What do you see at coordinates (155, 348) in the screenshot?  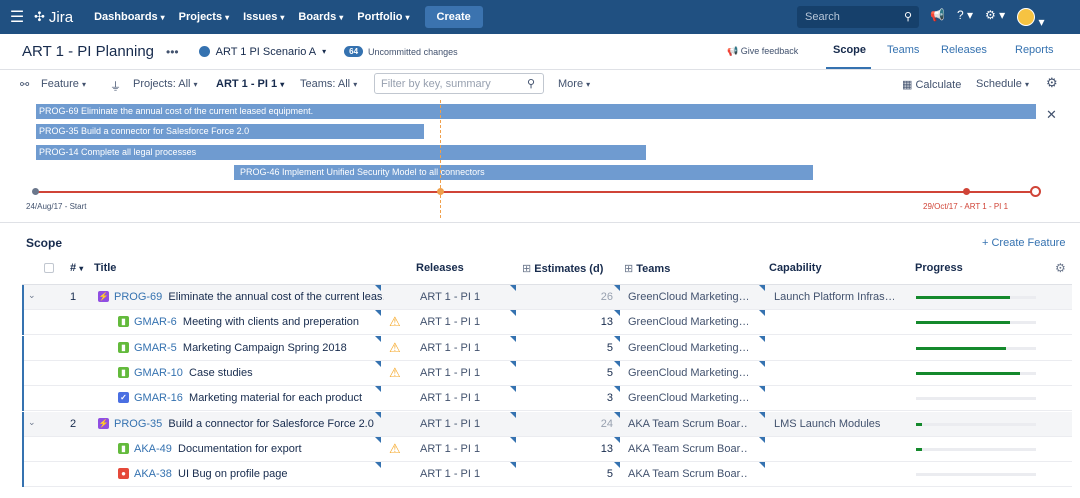 I see `issue-key-link: GMAR-5` at bounding box center [155, 348].